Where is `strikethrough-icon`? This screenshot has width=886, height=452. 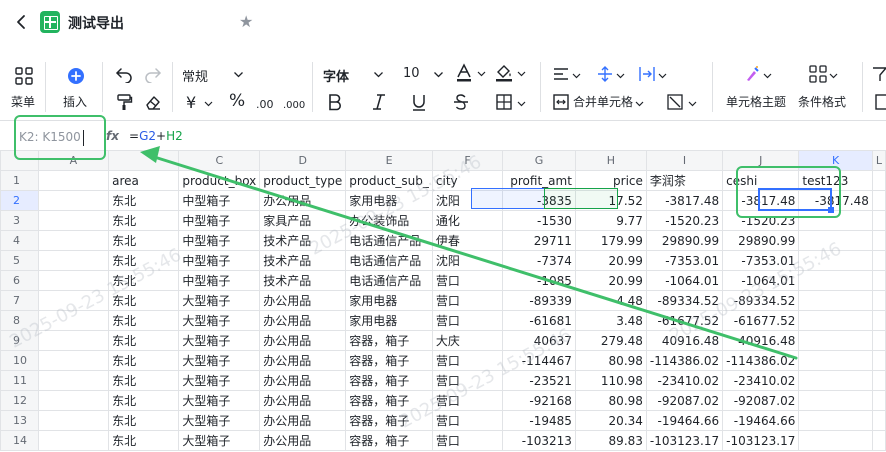 strikethrough-icon is located at coordinates (461, 102).